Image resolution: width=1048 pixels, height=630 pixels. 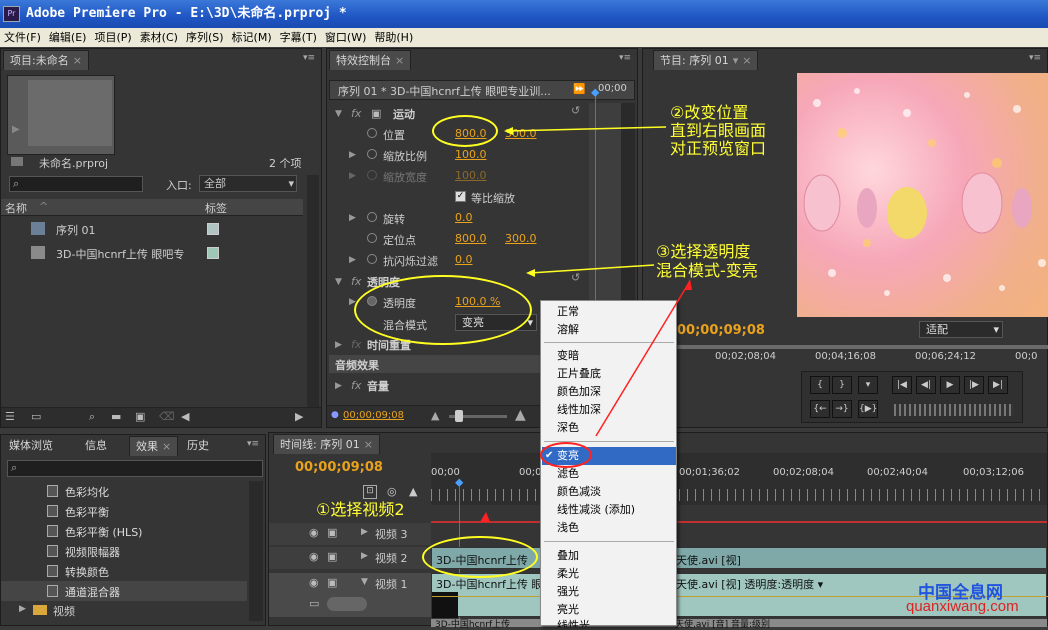 I want to click on highlight-ellipse-lighten, so click(x=566, y=455).